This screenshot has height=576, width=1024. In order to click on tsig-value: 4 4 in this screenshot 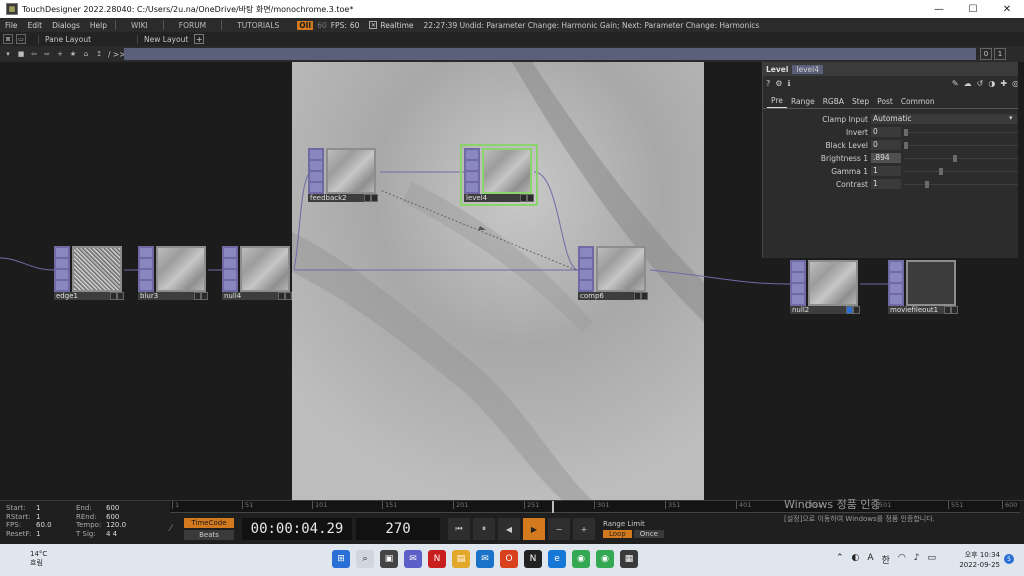, I will do `click(126, 534)`.